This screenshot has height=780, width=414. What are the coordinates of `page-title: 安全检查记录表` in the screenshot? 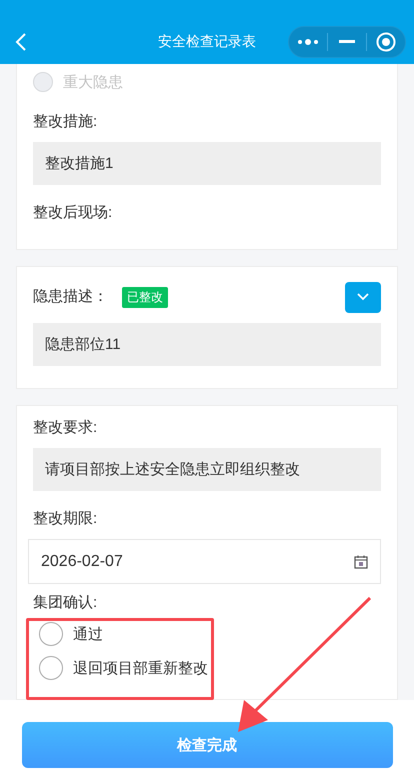 It's located at (207, 42).